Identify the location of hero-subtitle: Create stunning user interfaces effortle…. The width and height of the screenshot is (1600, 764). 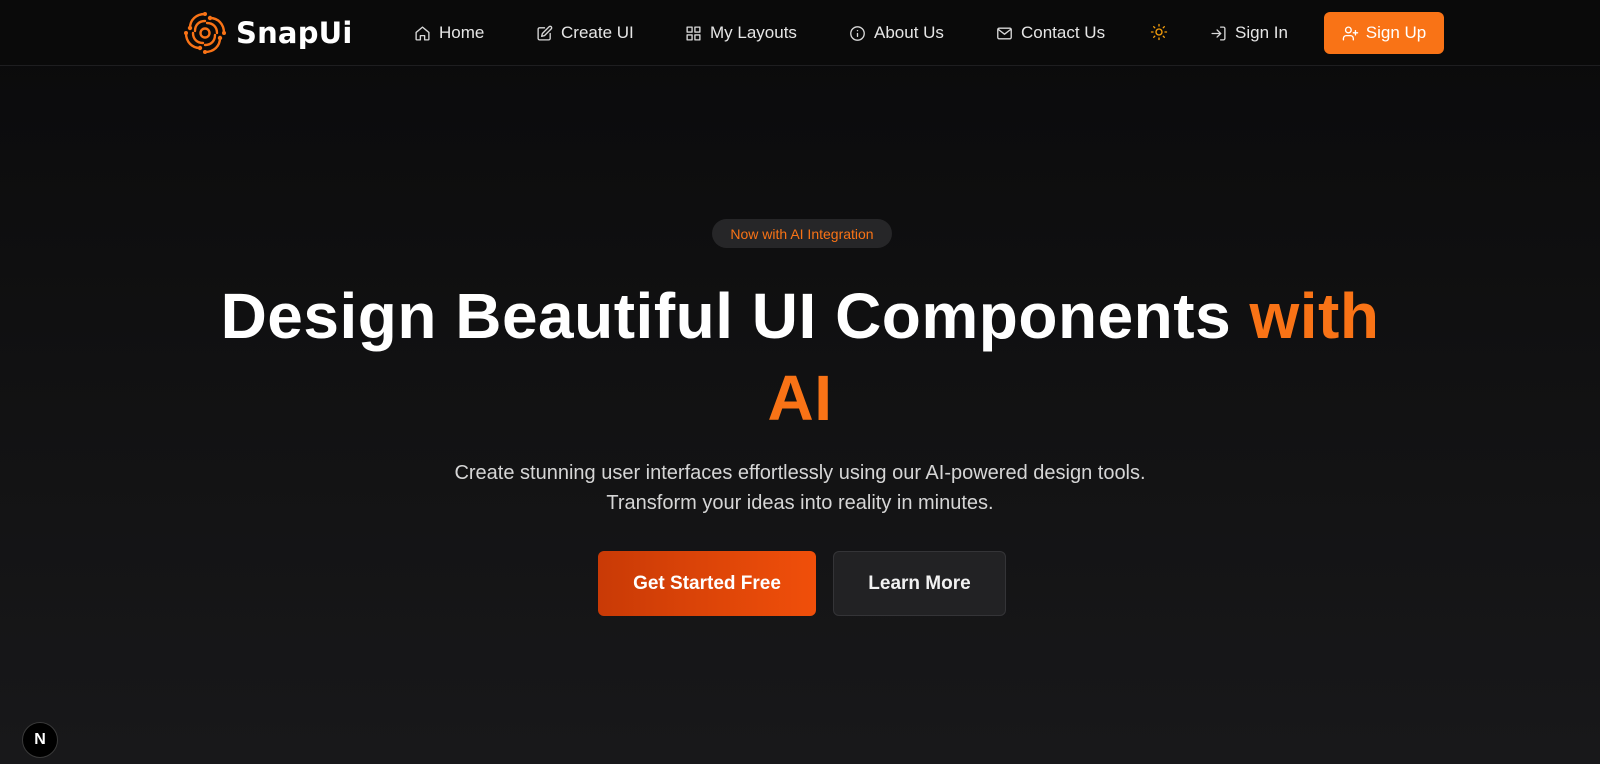
(800, 488).